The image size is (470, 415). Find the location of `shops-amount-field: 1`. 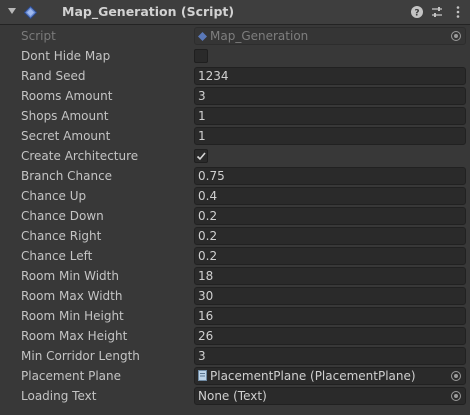

shops-amount-field: 1 is located at coordinates (330, 116).